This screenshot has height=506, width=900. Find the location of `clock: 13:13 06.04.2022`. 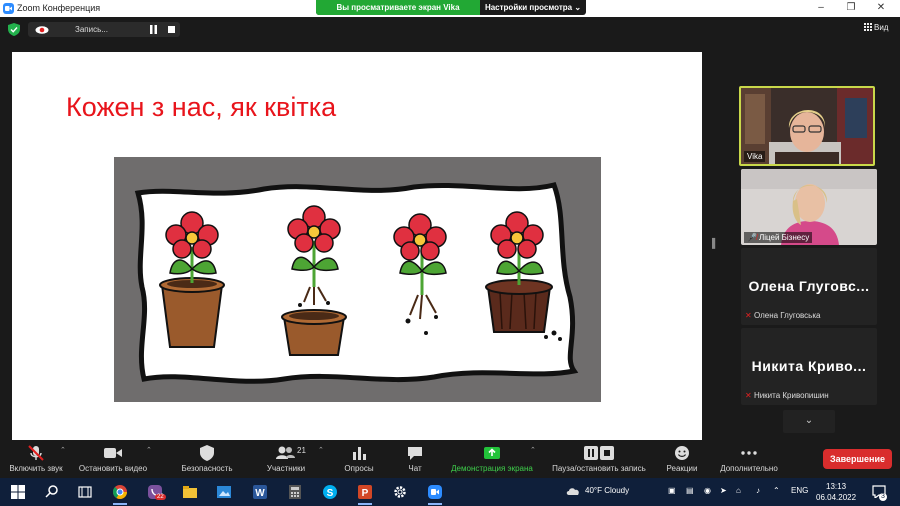

clock: 13:13 06.04.2022 is located at coordinates (836, 492).